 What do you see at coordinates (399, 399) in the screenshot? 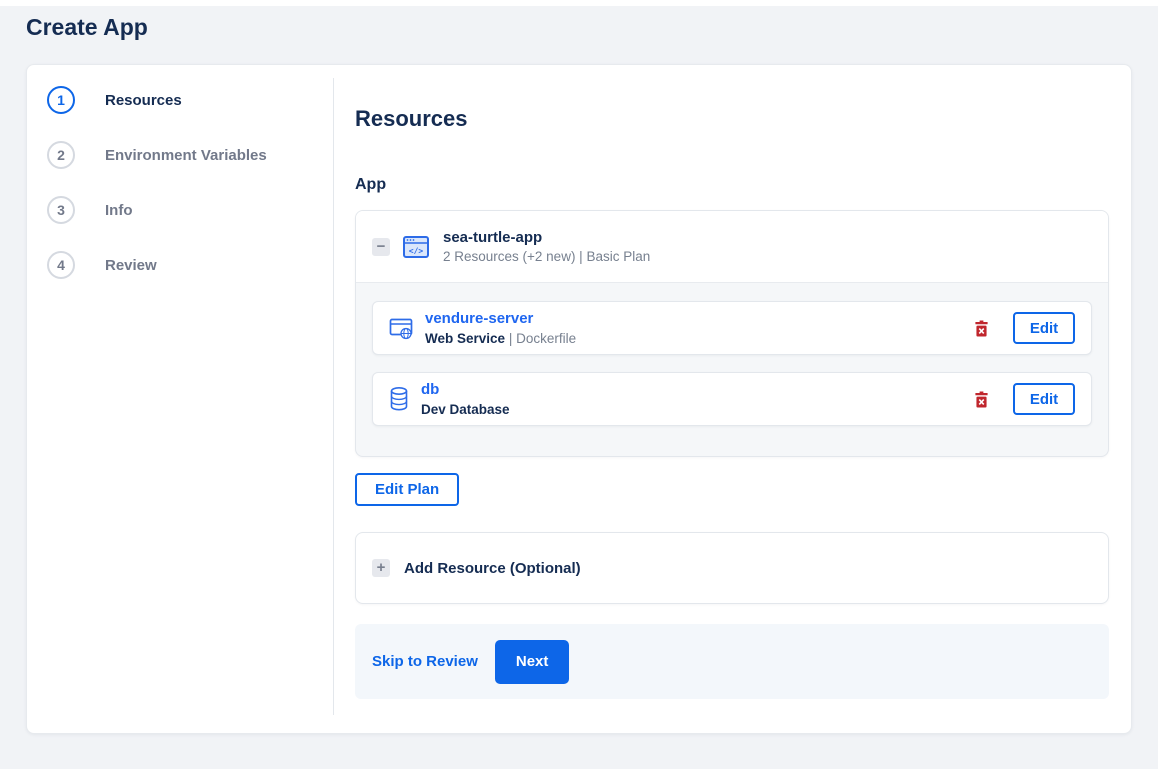
I see `database-icon` at bounding box center [399, 399].